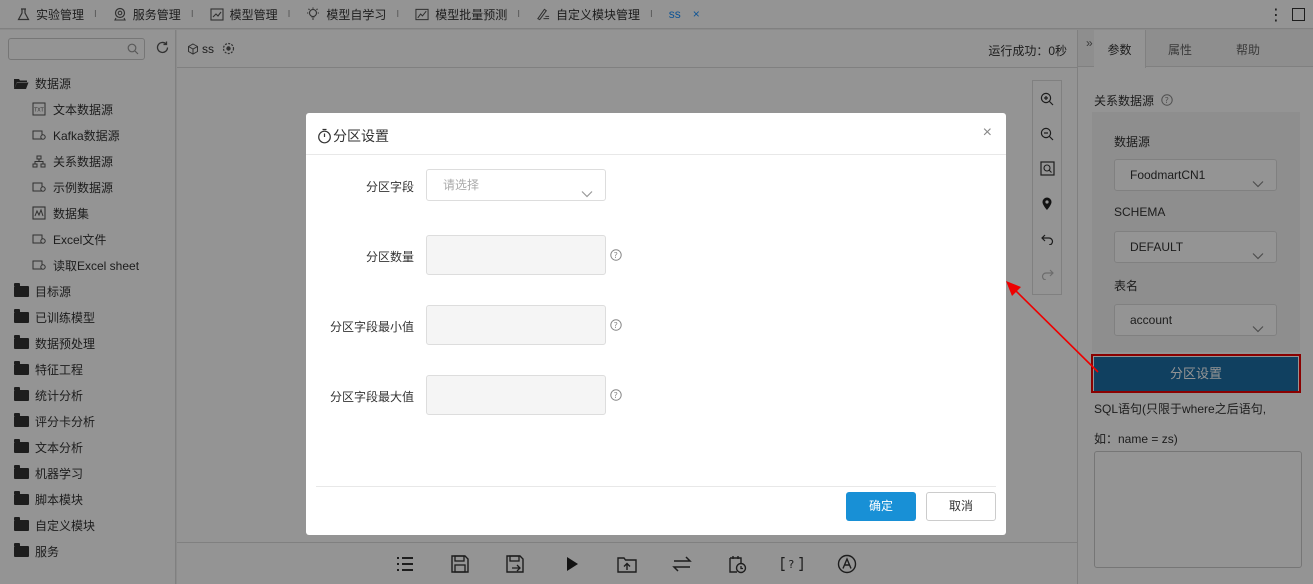  I want to click on partition-min-label: 分区字段最小值, so click(371, 327).